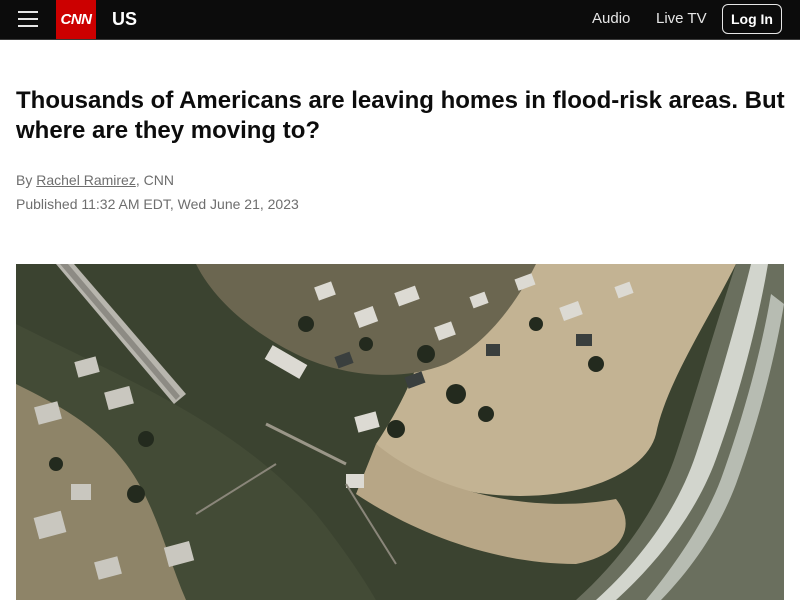  What do you see at coordinates (86, 180) in the screenshot?
I see `author-link: Rachel Ramirez` at bounding box center [86, 180].